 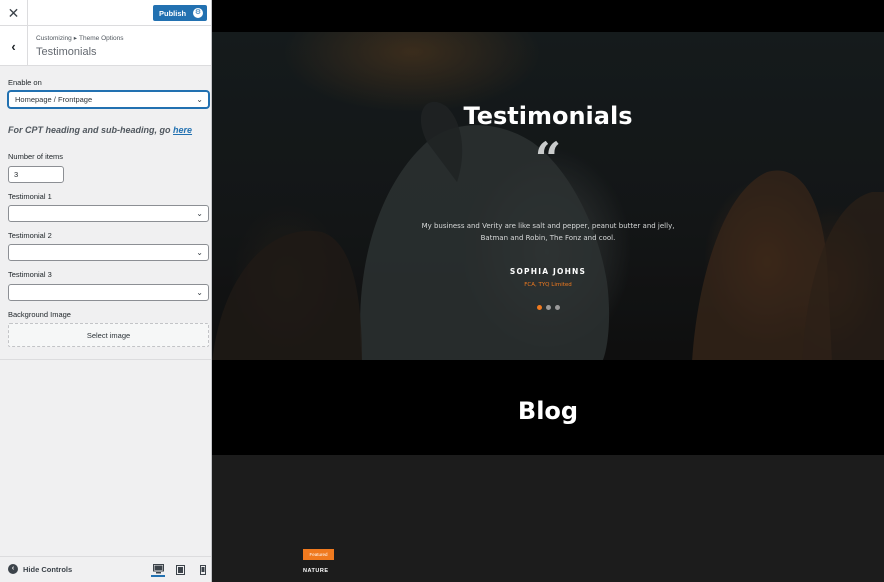 What do you see at coordinates (173, 13) in the screenshot?
I see `publish-label: Publish` at bounding box center [173, 13].